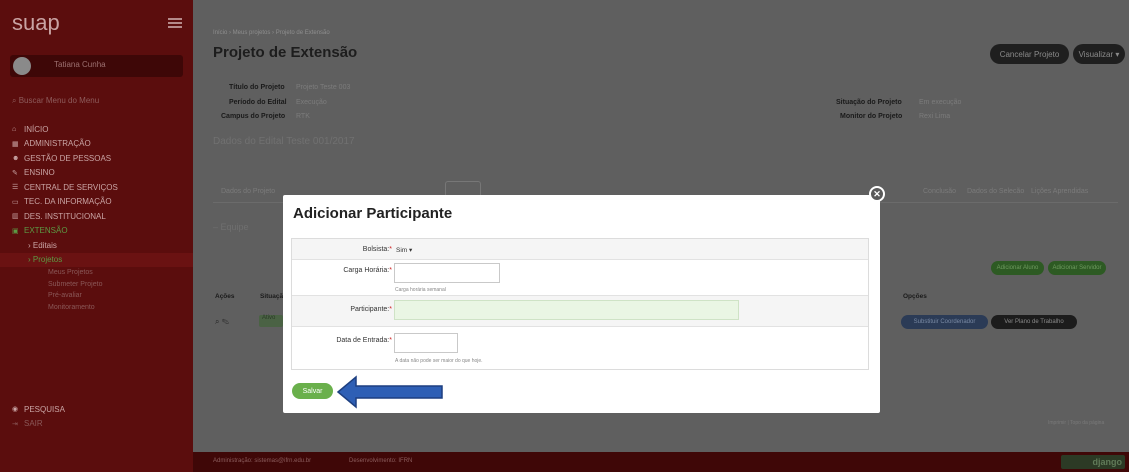 This screenshot has width=1129, height=472. Describe the element at coordinates (96, 173) in the screenshot. I see `sidebar-item-ensino: ✎ ENSINO` at that location.